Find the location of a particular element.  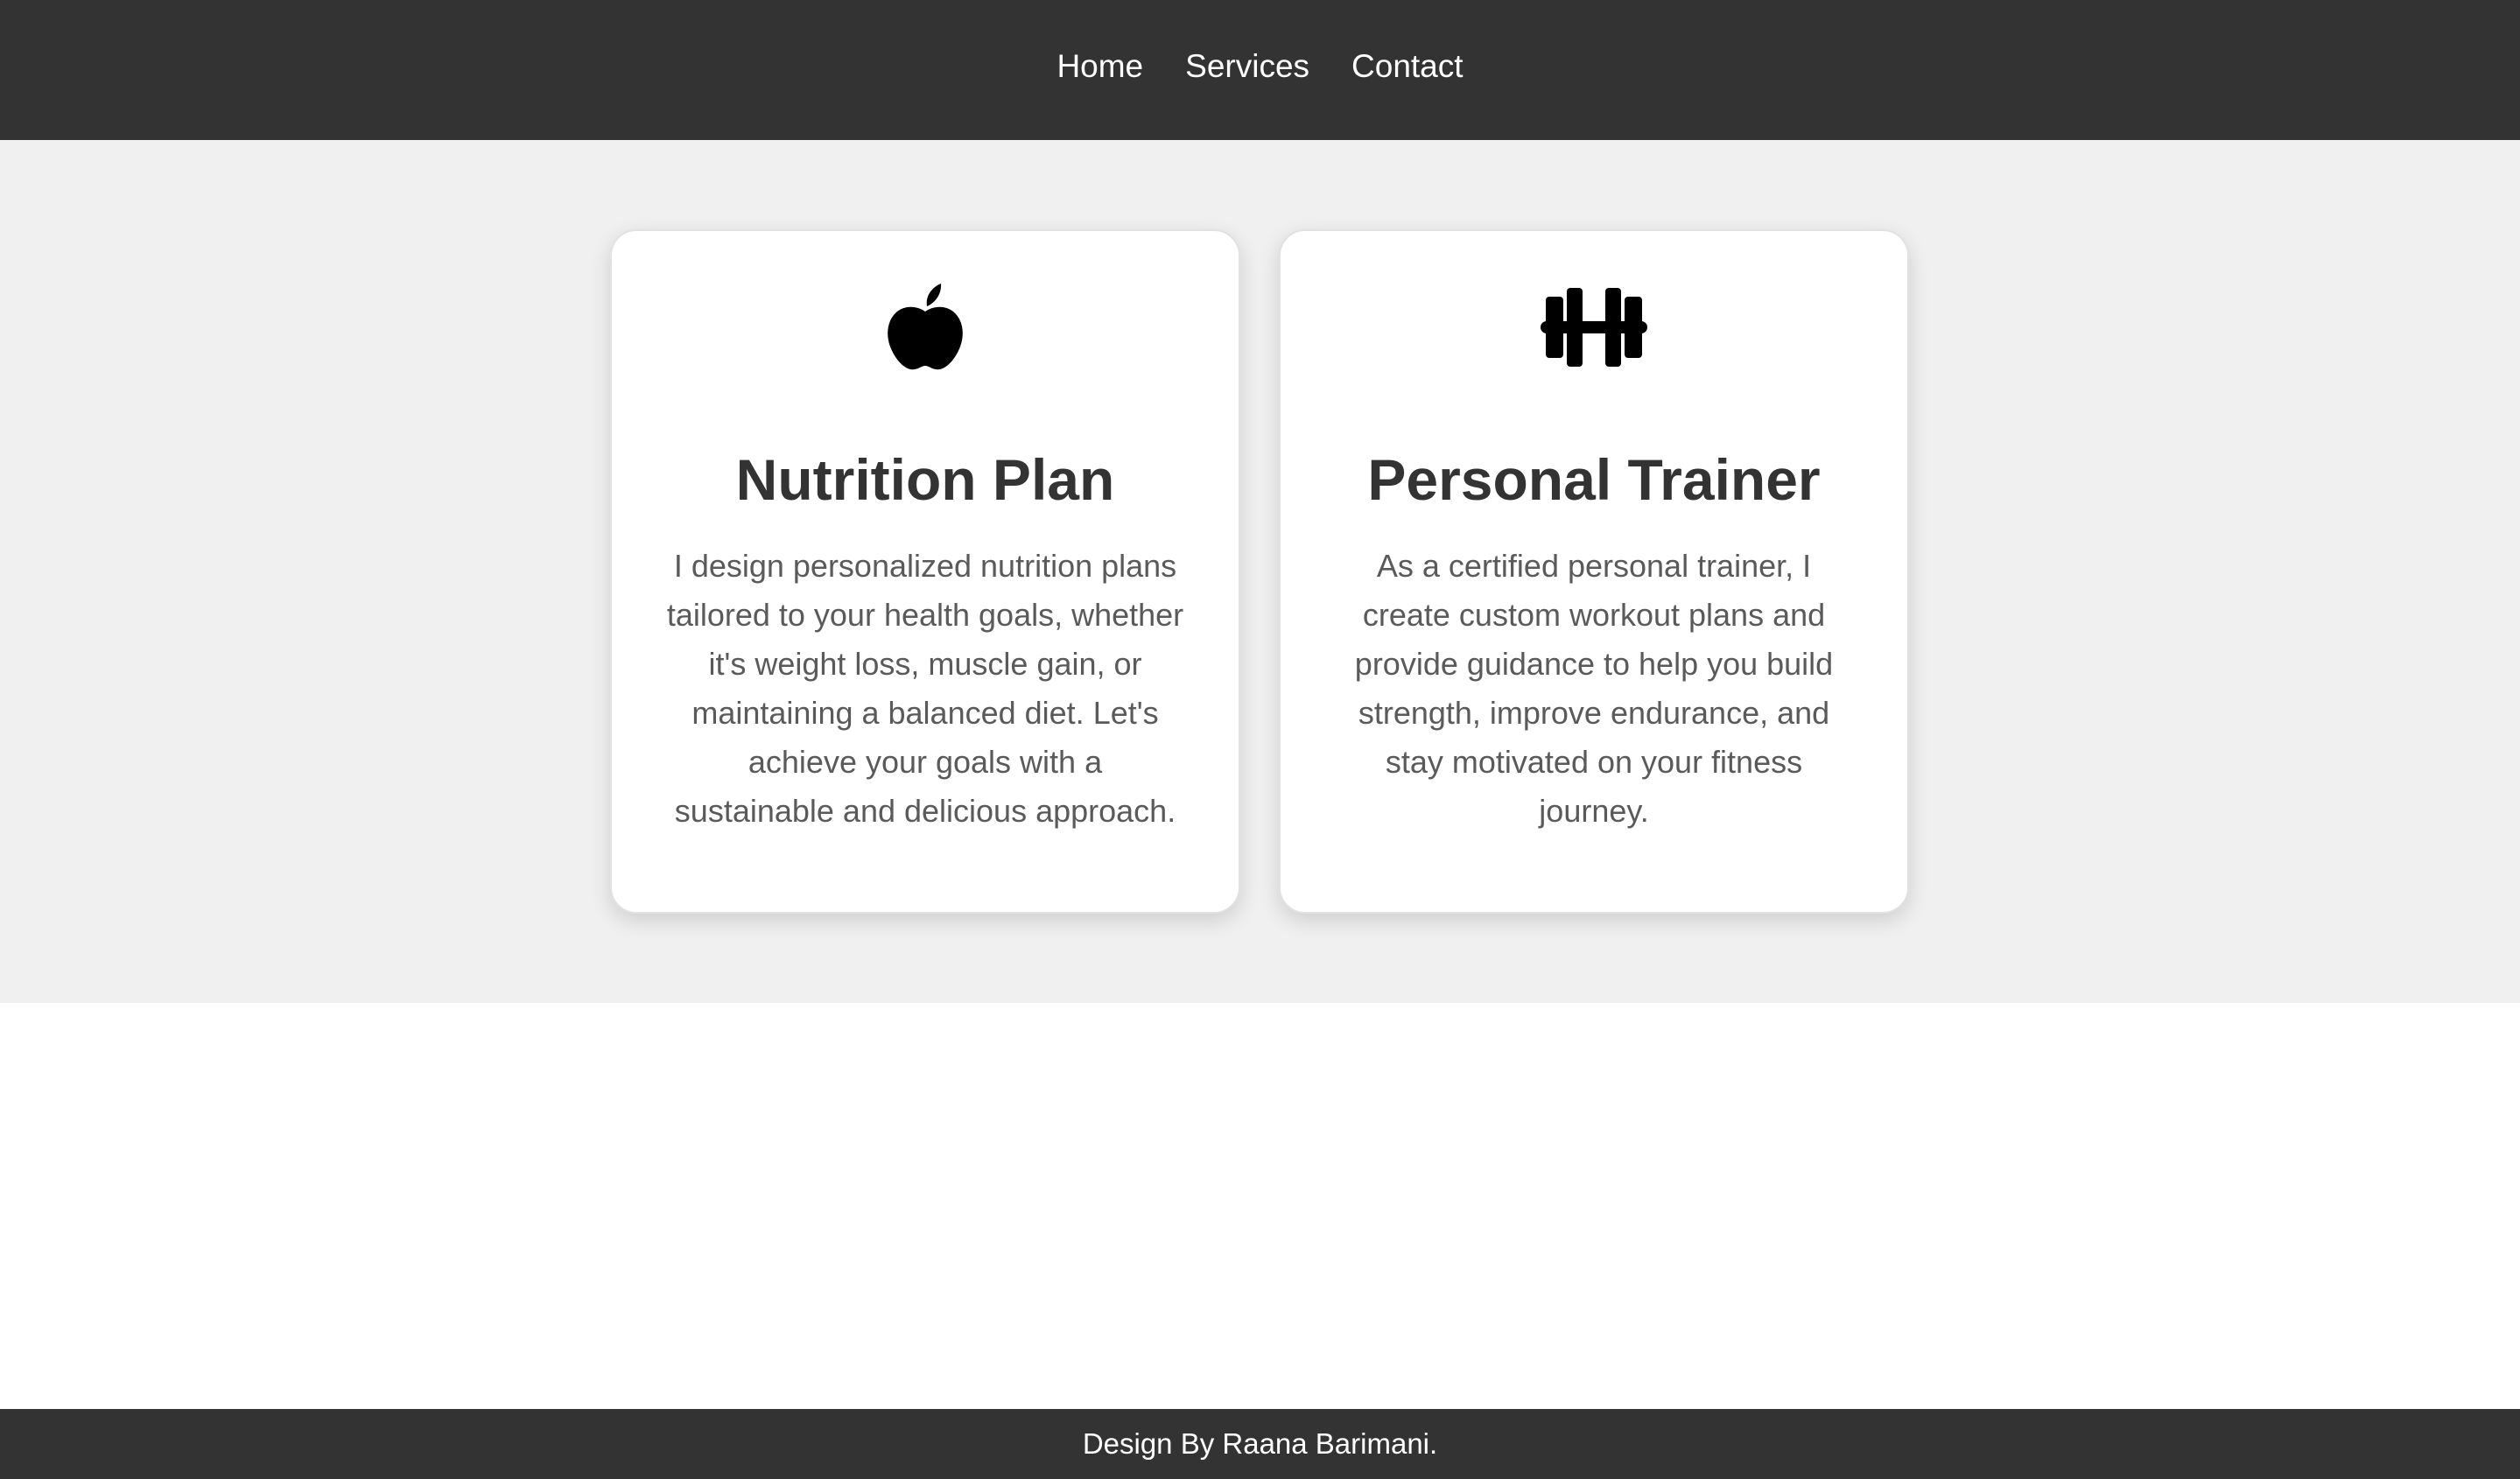

dumbbell-icon is located at coordinates (1594, 327).